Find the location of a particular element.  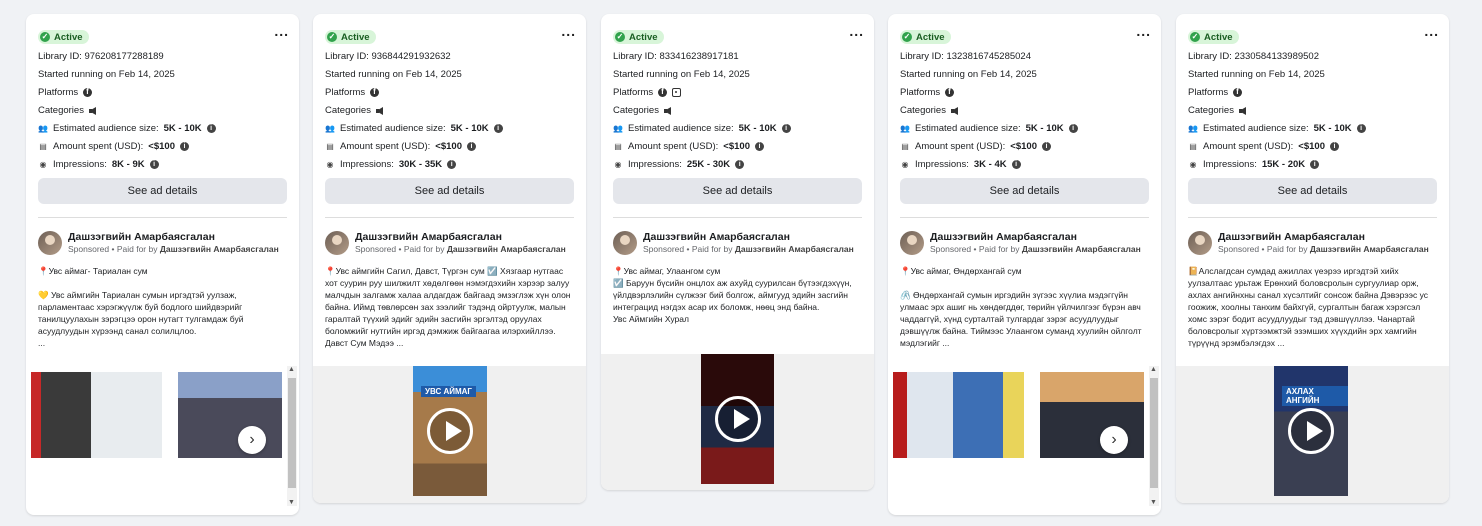

impressions-row-label: Impressions: is located at coordinates (367, 164).